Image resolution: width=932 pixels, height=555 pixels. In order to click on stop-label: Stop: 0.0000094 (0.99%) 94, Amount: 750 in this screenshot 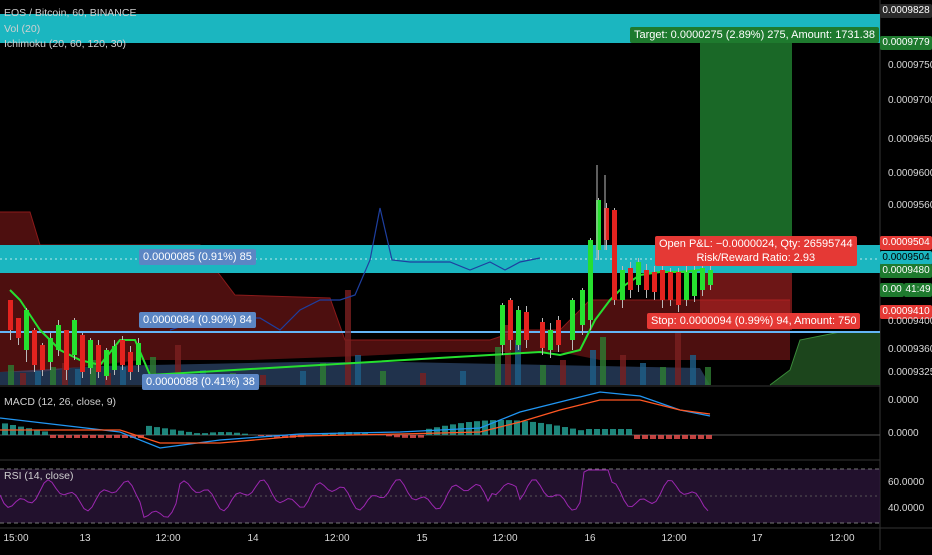, I will do `click(753, 321)`.